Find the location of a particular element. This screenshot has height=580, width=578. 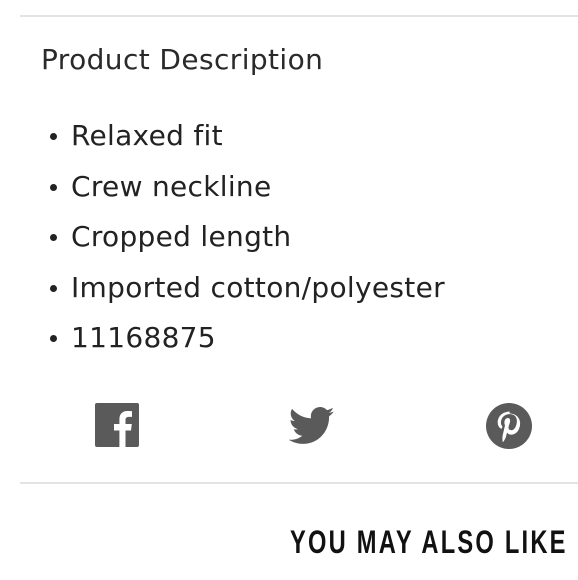

share-twitter-button is located at coordinates (312, 426).